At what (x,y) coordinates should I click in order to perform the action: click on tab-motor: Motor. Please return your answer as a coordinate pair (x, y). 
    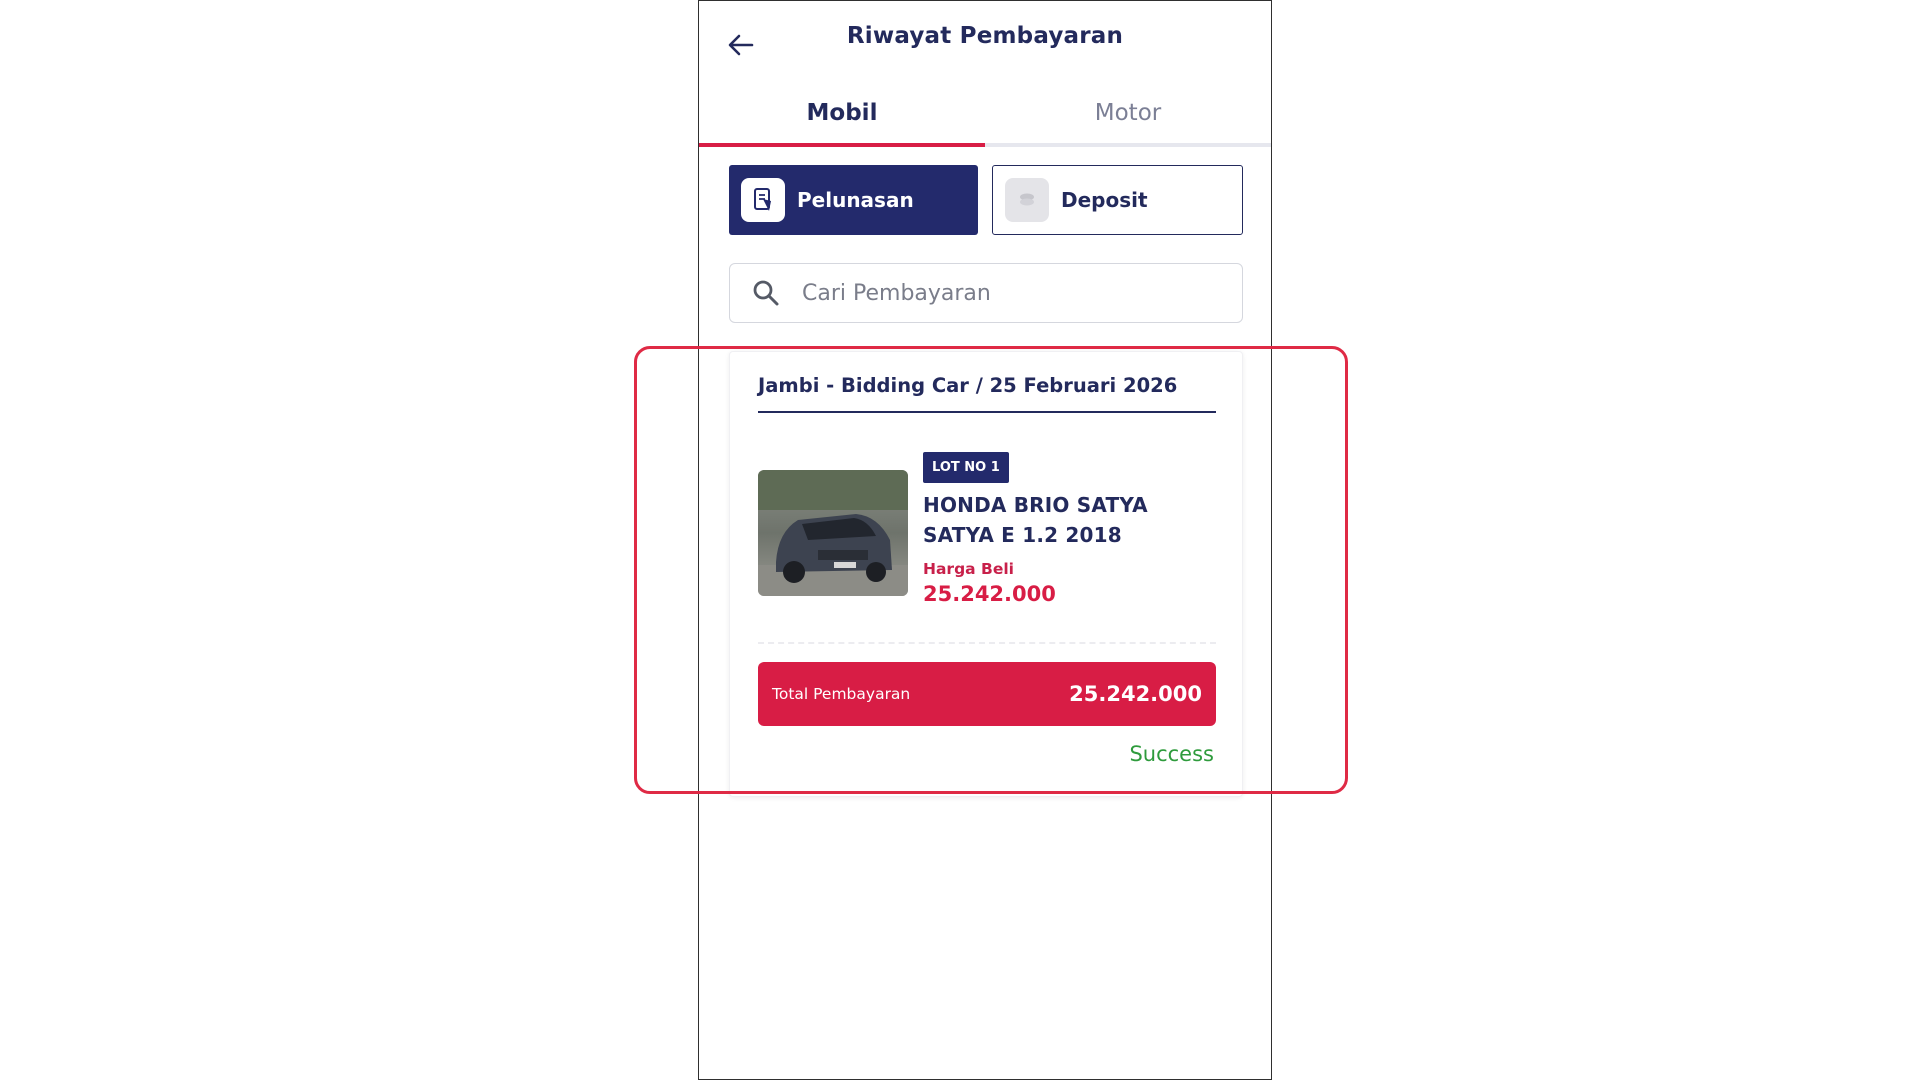
    Looking at the image, I should click on (1128, 113).